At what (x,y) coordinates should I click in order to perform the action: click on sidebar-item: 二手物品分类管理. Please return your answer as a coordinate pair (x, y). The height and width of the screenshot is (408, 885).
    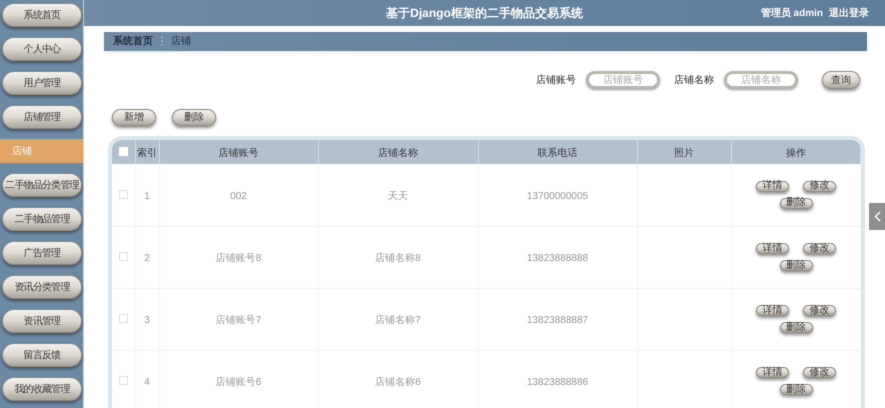
    Looking at the image, I should click on (42, 185).